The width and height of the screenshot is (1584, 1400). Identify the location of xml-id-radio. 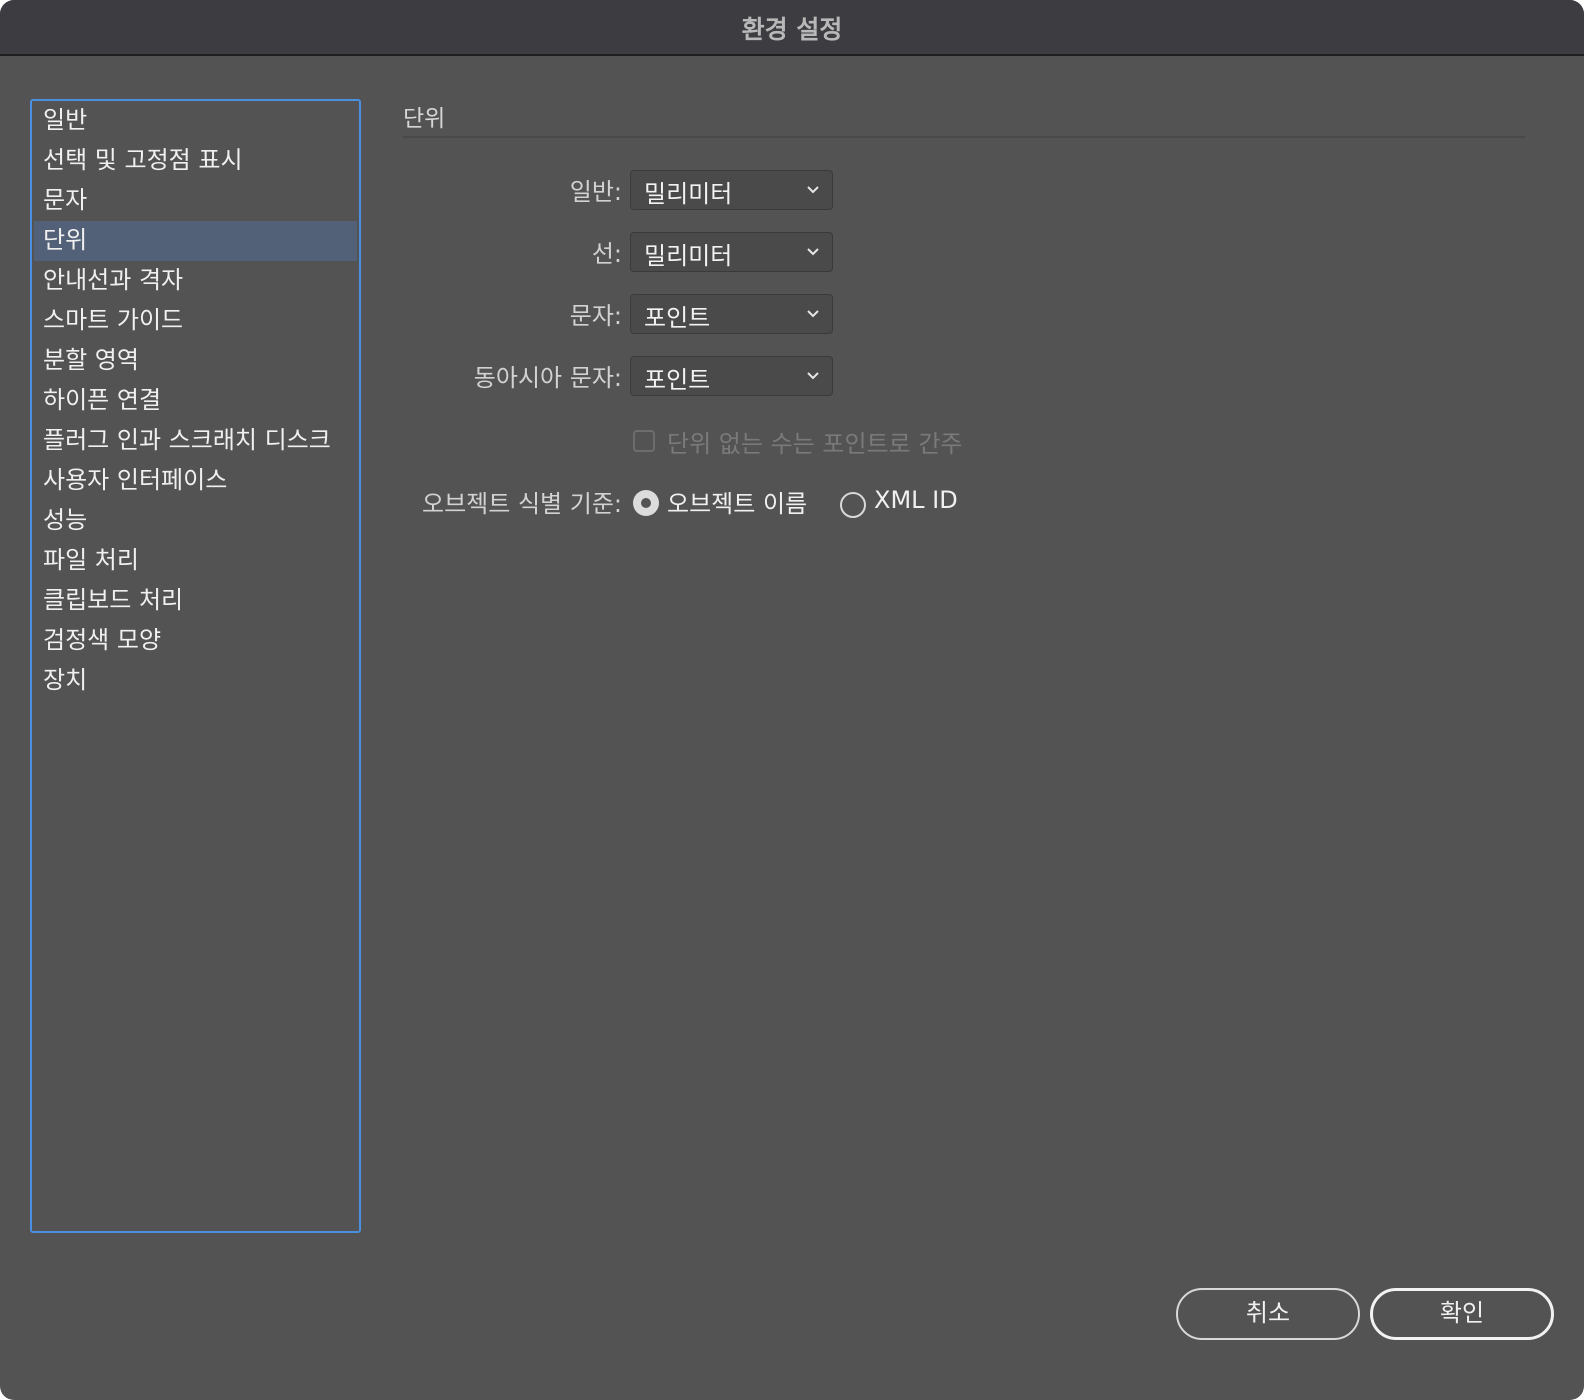
(853, 505).